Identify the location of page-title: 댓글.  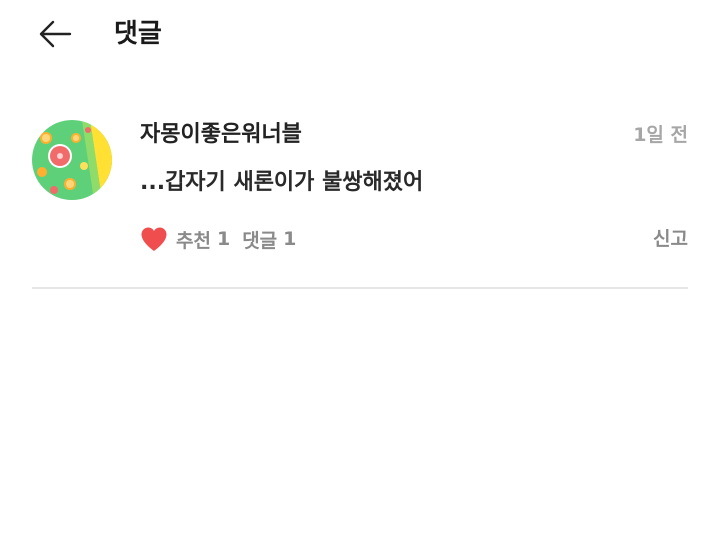
(138, 34).